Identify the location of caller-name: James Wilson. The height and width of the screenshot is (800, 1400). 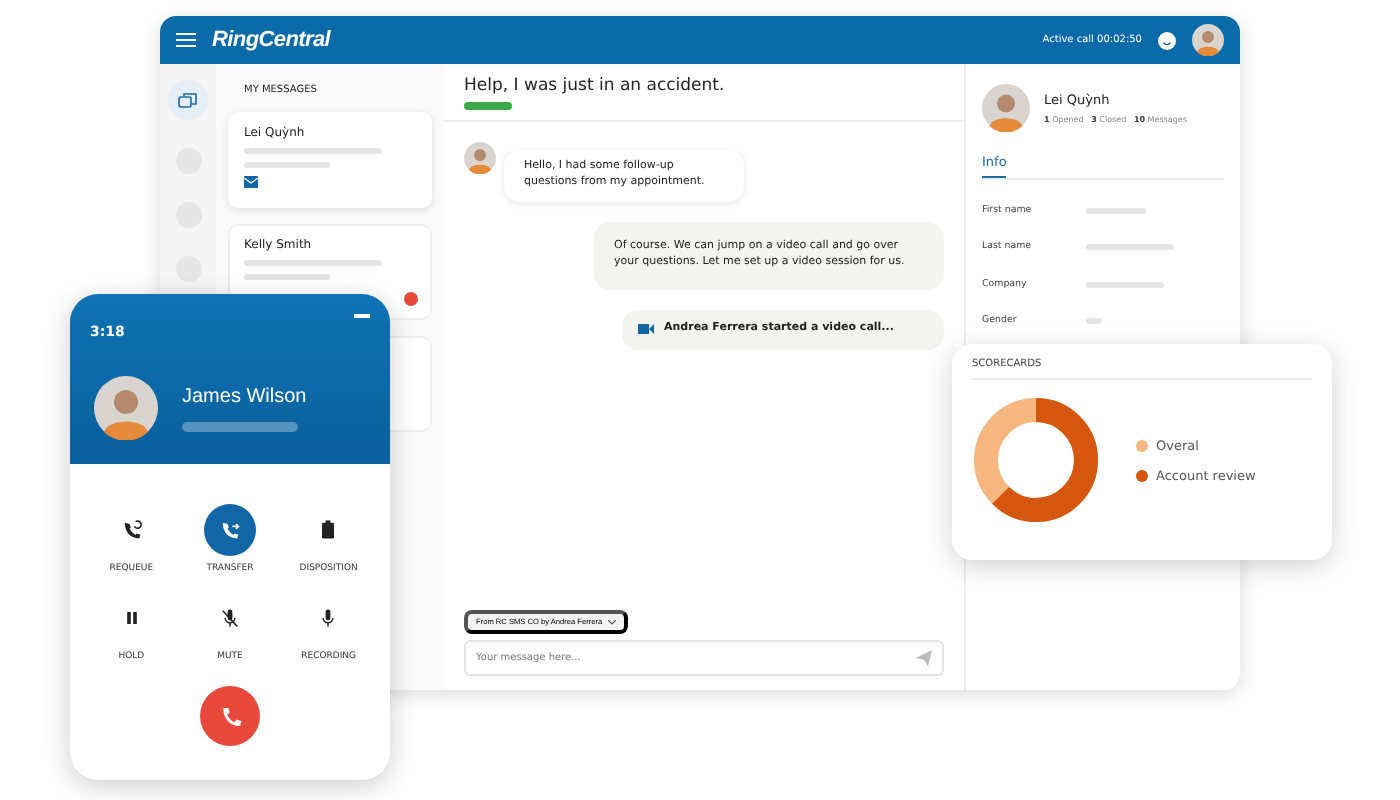
(244, 396).